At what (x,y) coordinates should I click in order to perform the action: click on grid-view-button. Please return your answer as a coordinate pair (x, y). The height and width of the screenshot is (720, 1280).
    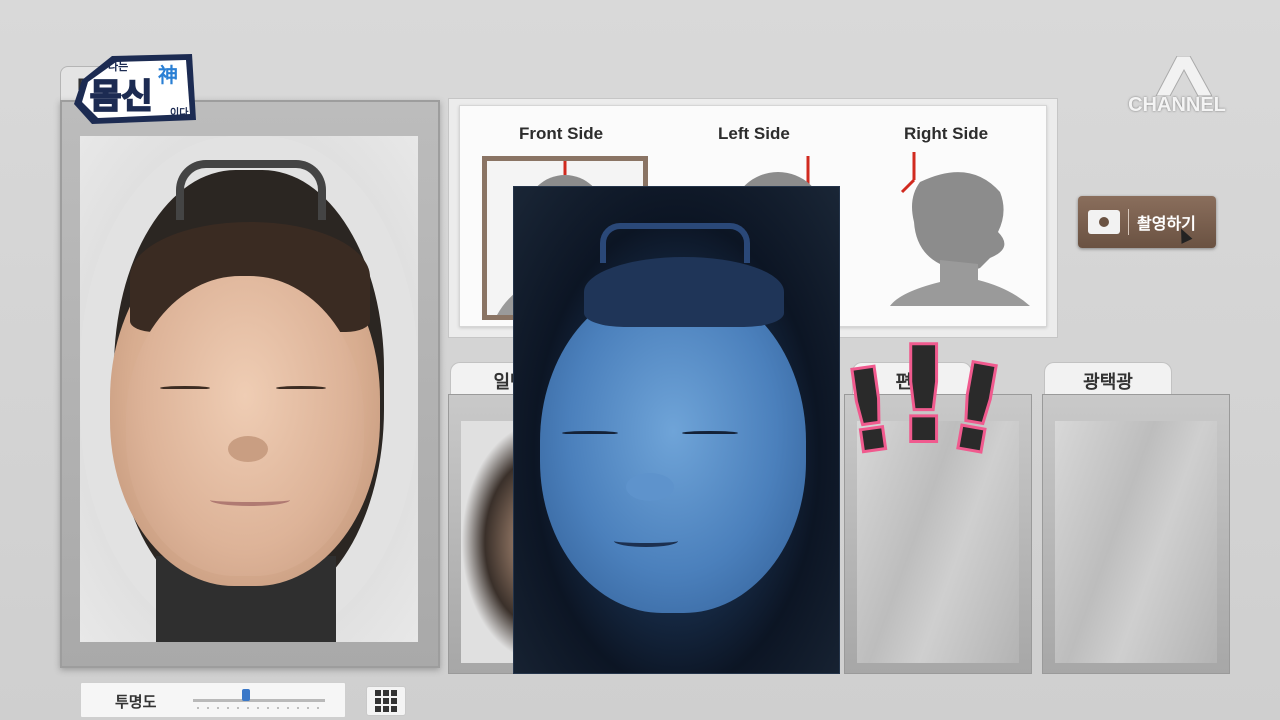
    Looking at the image, I should click on (386, 701).